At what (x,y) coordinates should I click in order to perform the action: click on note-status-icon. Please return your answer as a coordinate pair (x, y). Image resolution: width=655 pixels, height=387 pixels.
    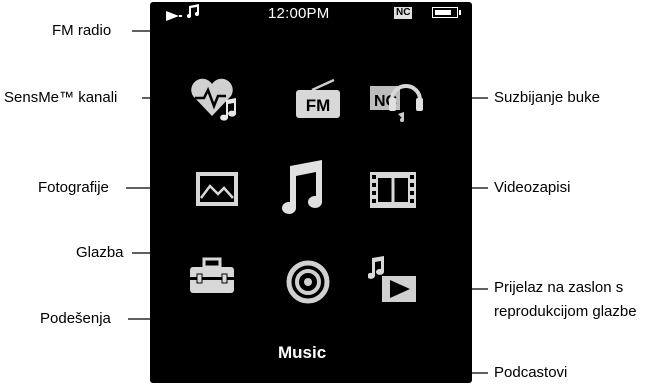
    Looking at the image, I should click on (193, 13).